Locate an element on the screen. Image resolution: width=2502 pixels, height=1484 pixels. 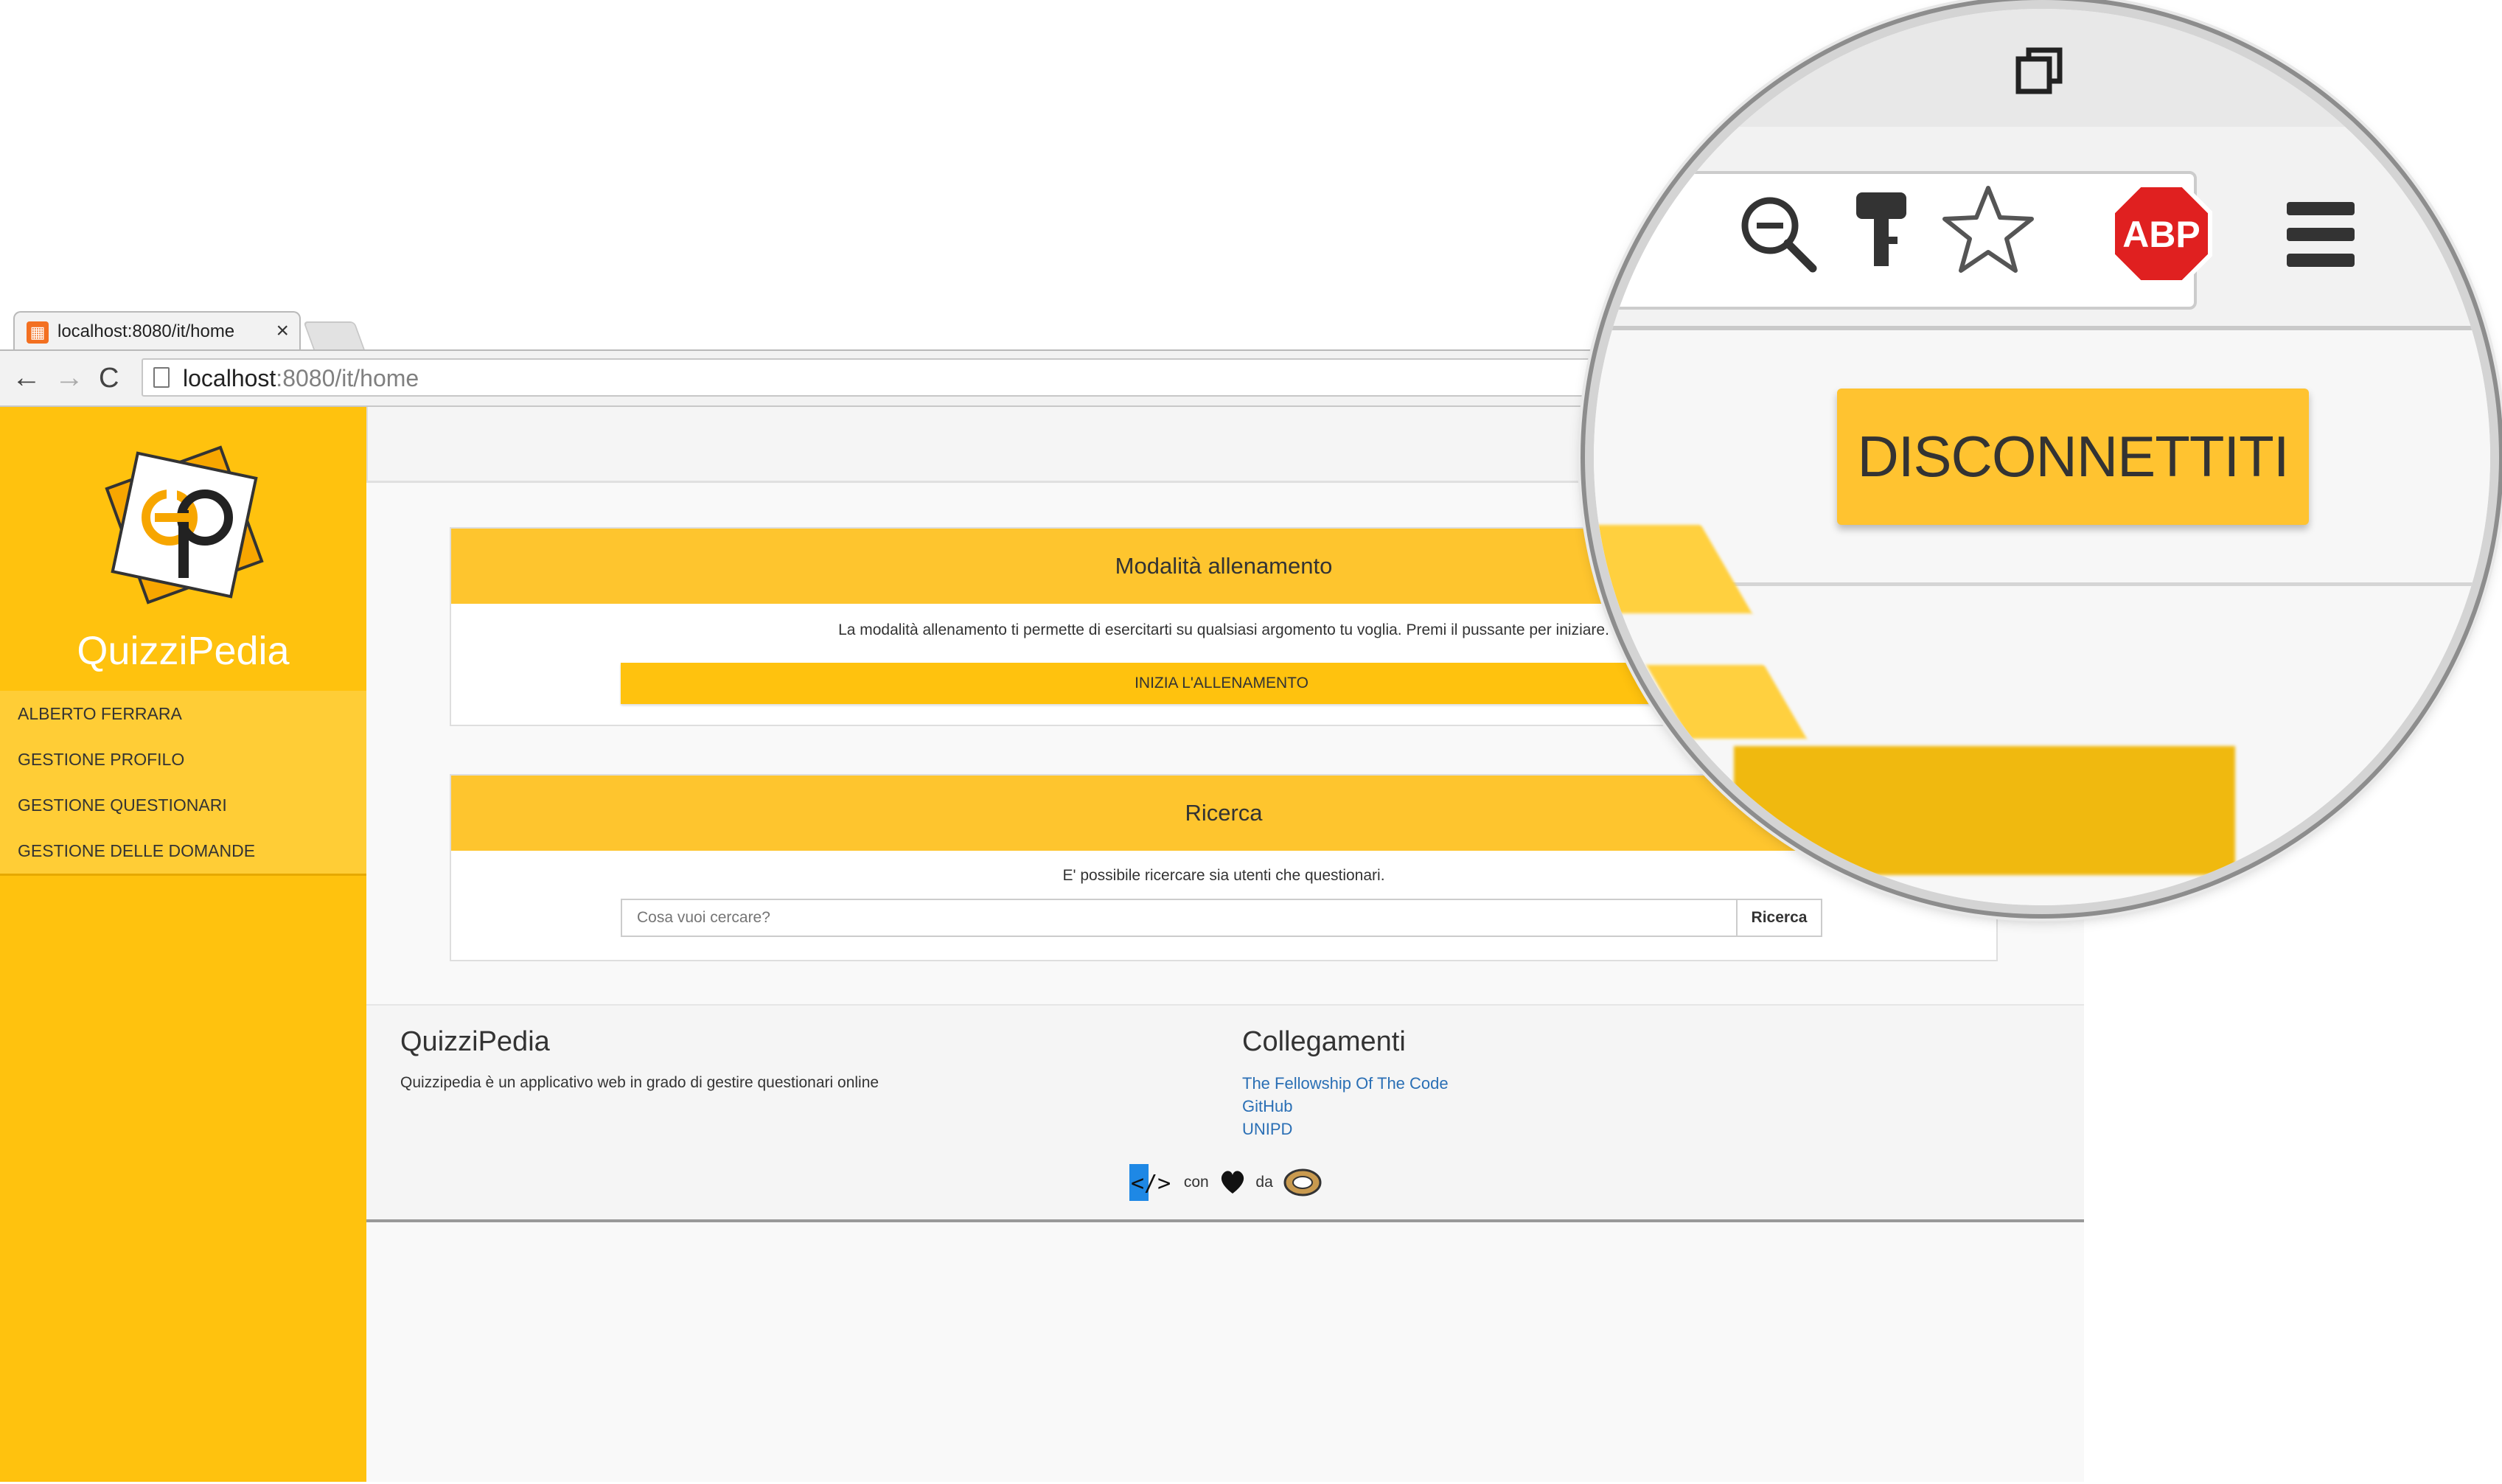
tab-title: localhost:8080/it/home is located at coordinates (146, 331).